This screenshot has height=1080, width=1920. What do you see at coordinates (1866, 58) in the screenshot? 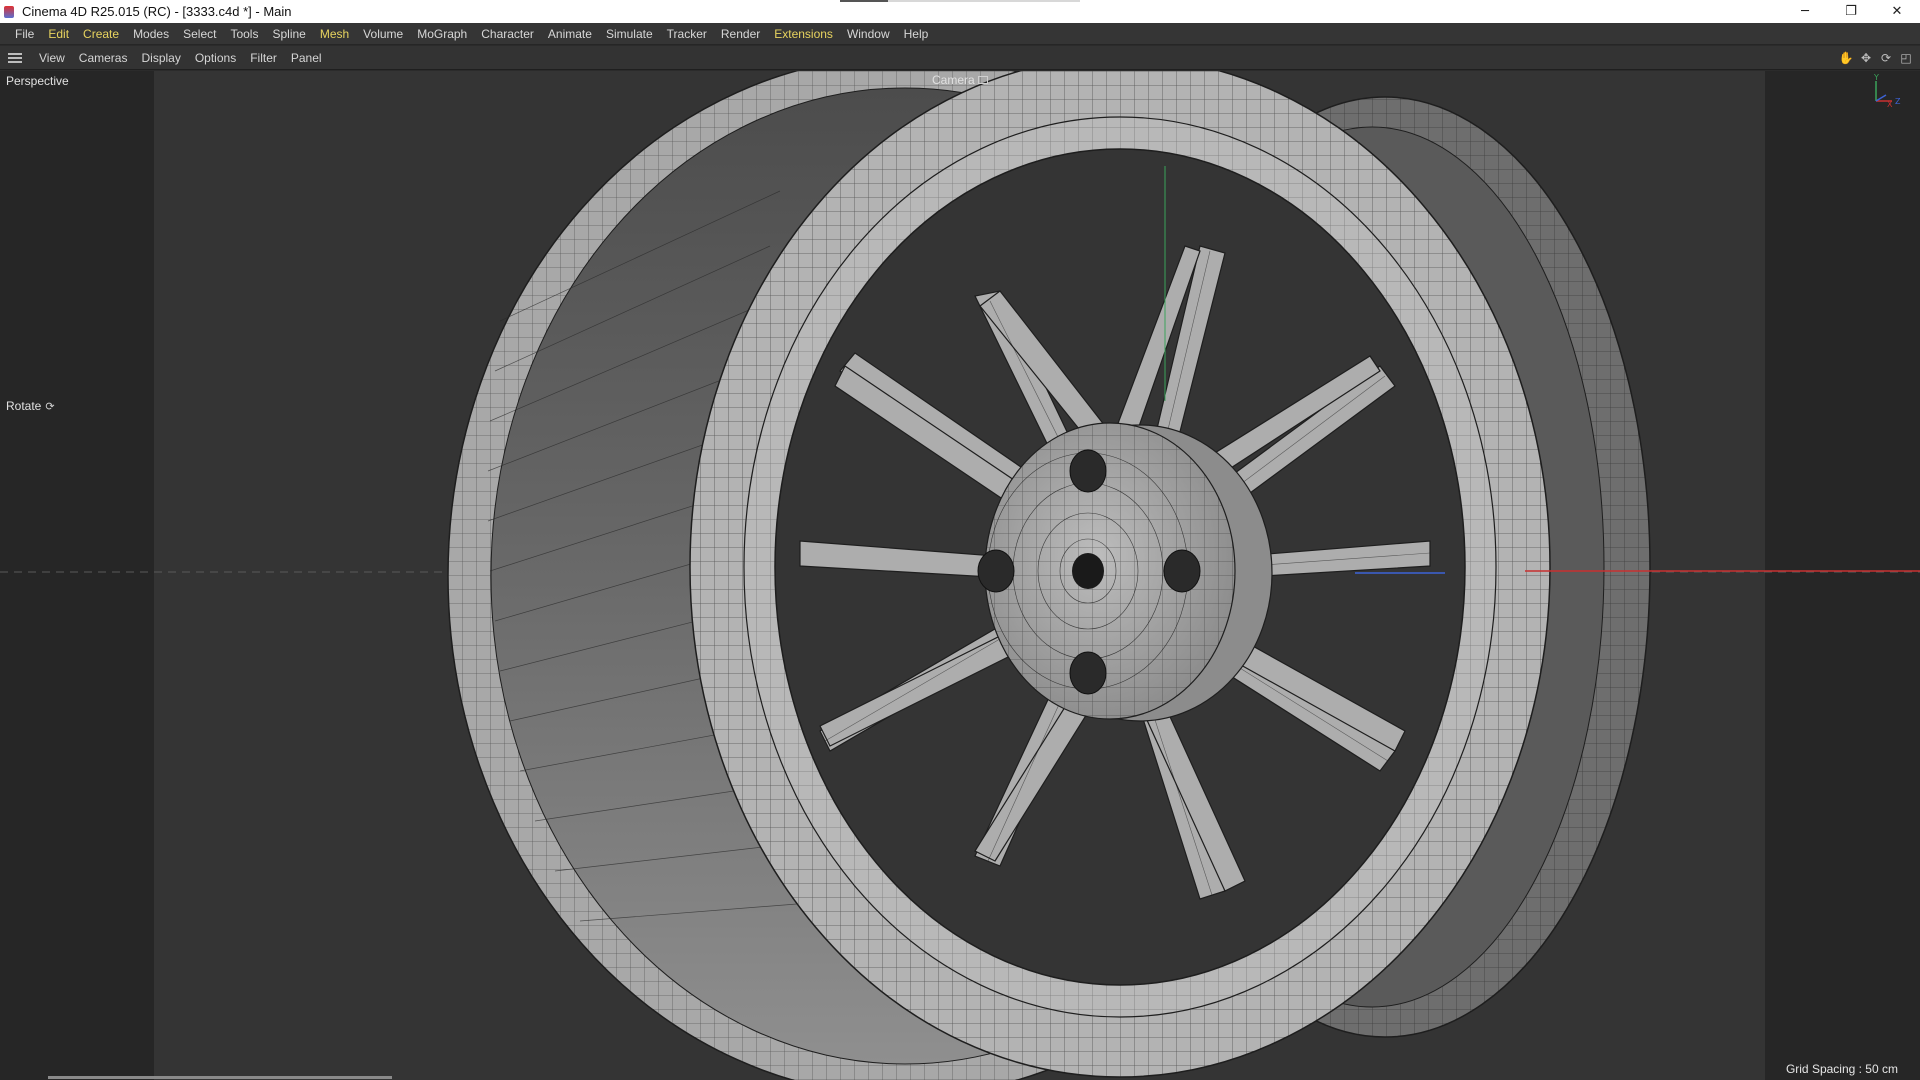
I see `arrow-move-icon: ✥` at bounding box center [1866, 58].